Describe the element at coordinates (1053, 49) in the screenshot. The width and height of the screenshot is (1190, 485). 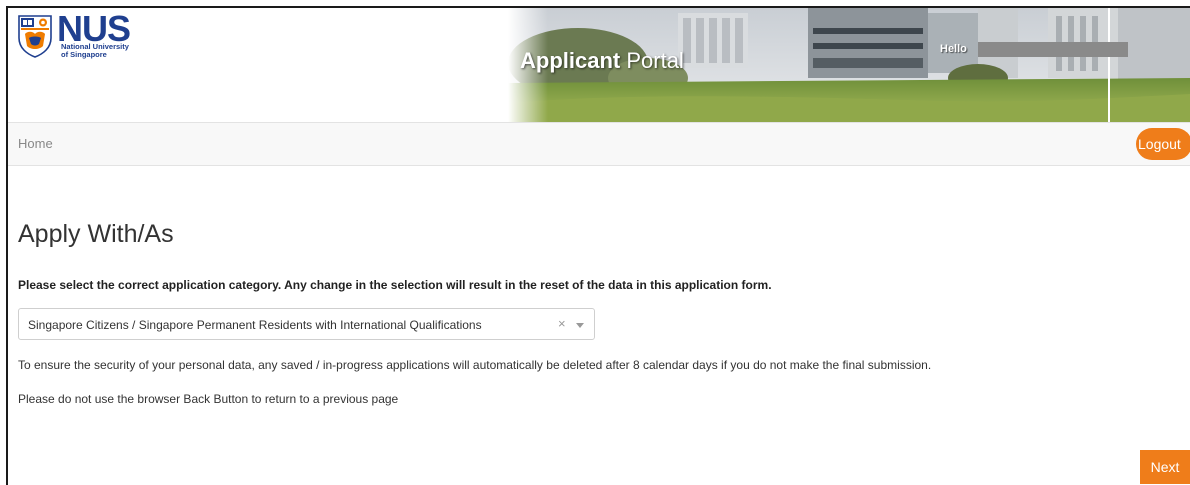
I see `redacted-username` at that location.